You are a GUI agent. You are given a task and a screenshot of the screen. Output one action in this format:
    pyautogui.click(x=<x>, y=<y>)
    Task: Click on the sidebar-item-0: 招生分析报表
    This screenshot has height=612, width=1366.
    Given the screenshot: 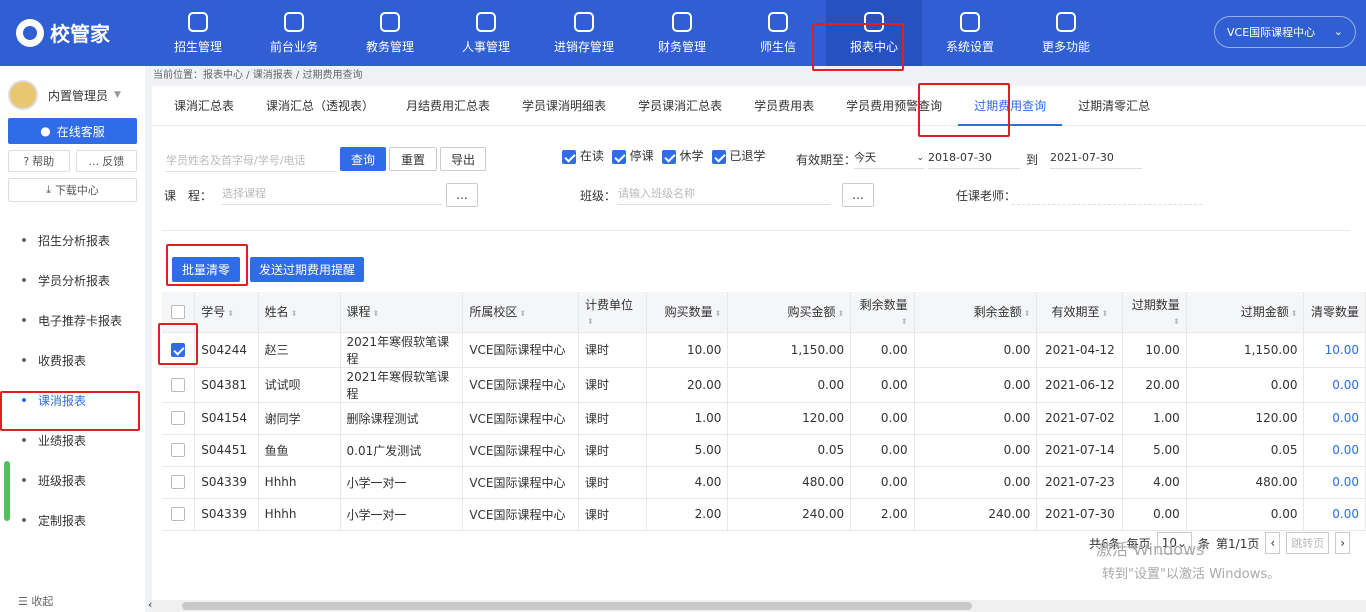 What is the action you would take?
    pyautogui.click(x=72, y=240)
    